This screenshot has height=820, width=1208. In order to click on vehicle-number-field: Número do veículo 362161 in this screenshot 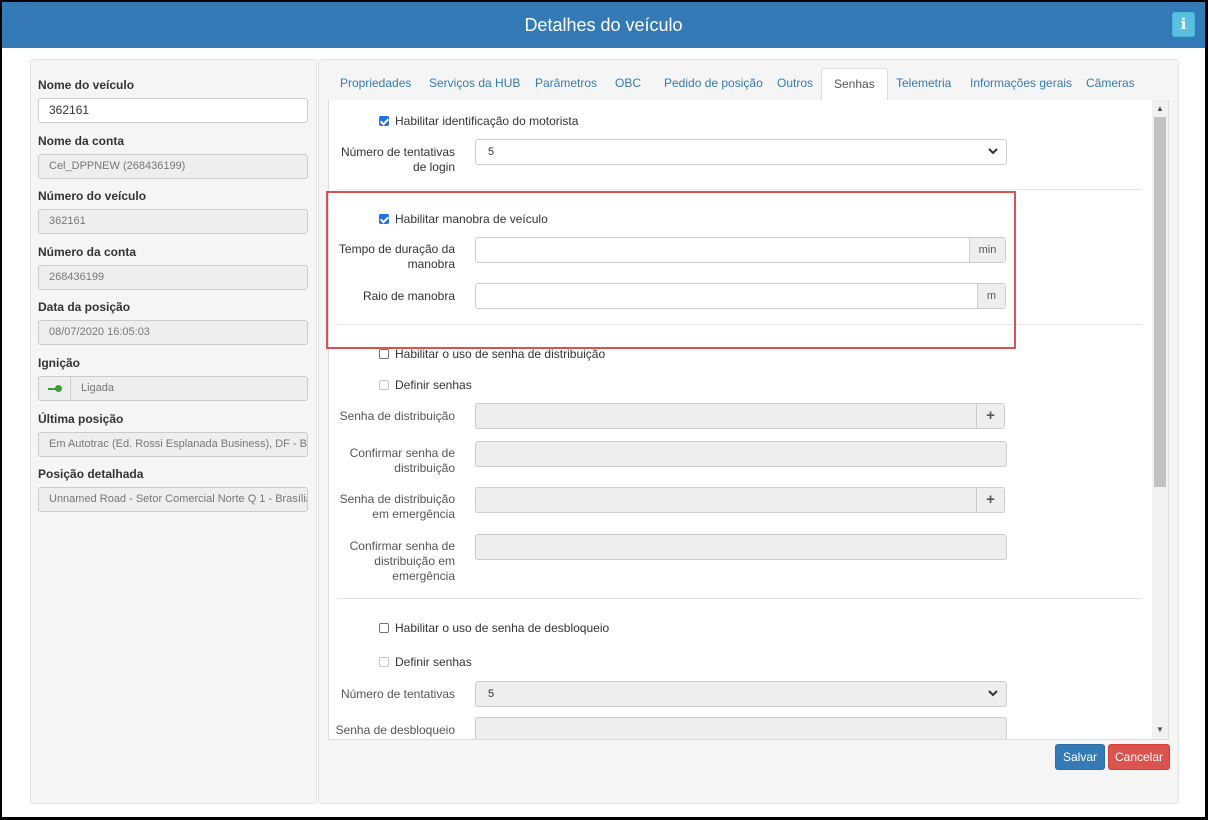, I will do `click(173, 211)`.